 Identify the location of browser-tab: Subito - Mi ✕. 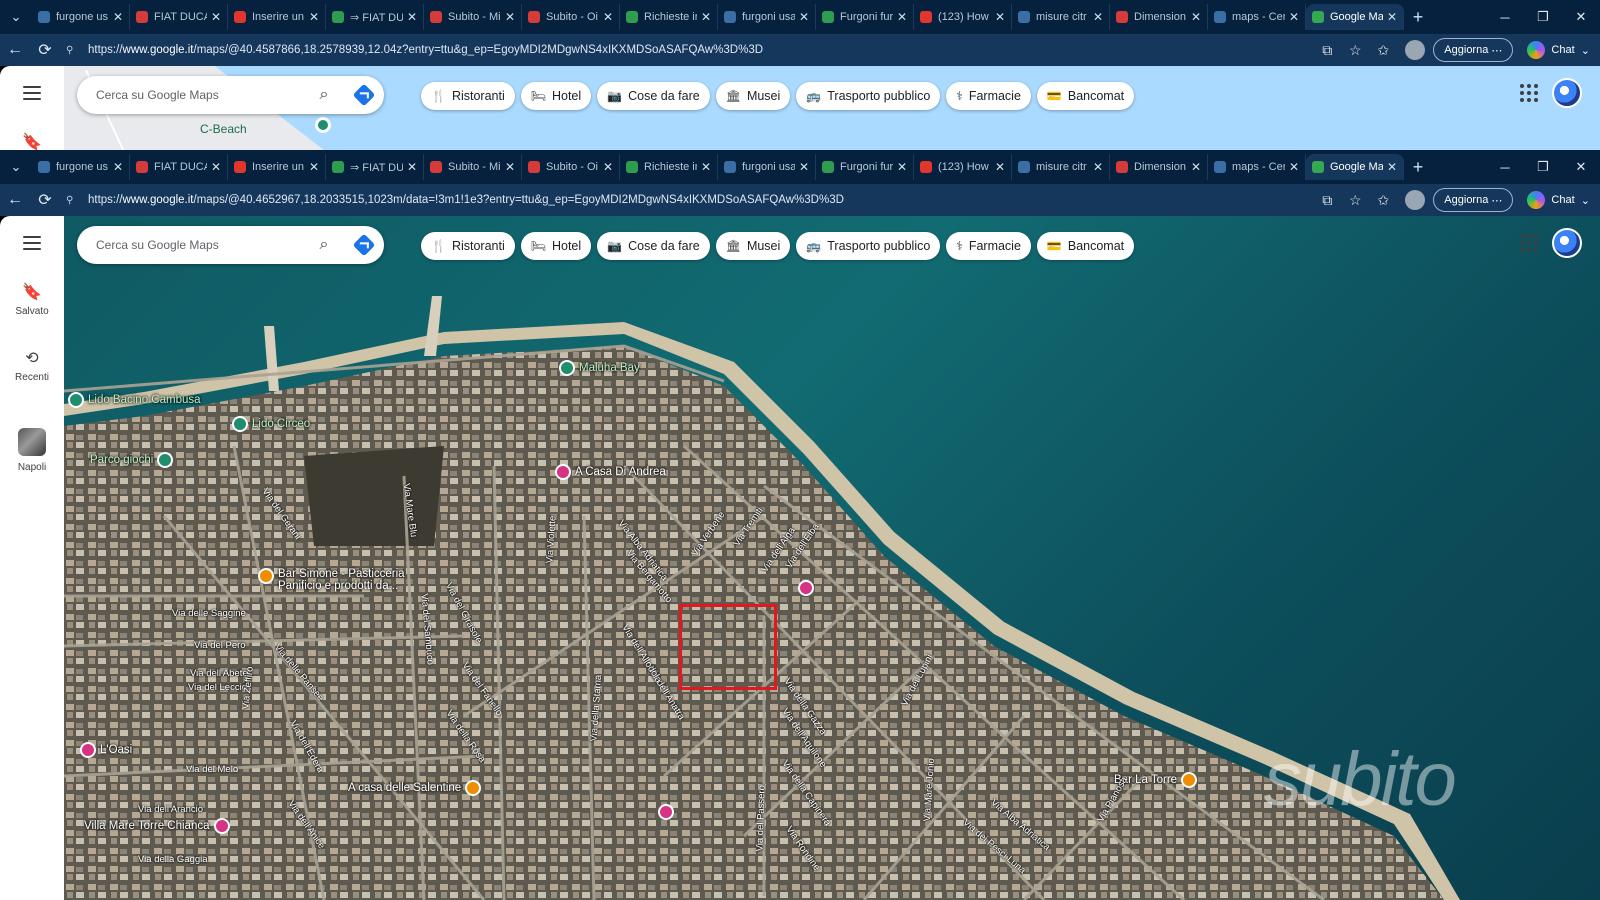
(473, 17).